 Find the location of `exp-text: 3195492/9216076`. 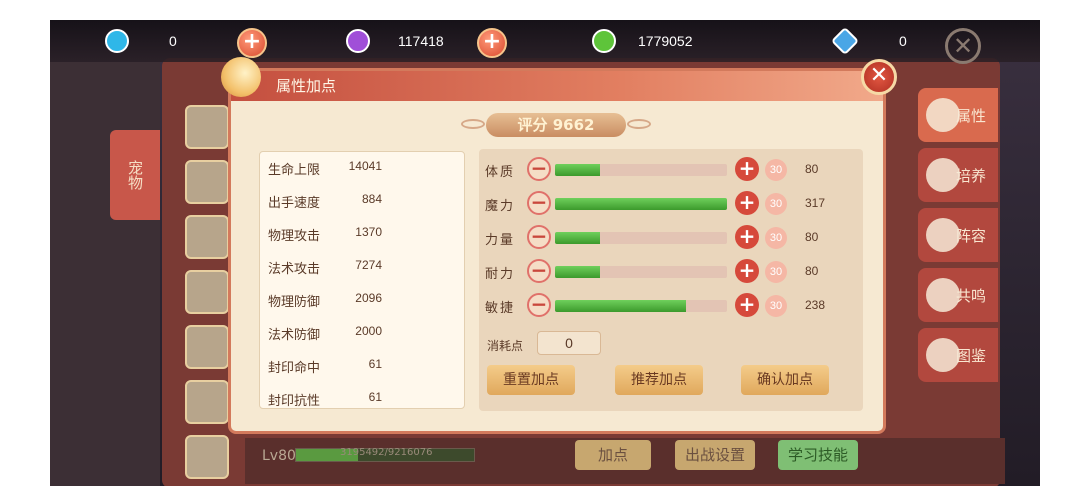

exp-text: 3195492/9216076 is located at coordinates (386, 452).